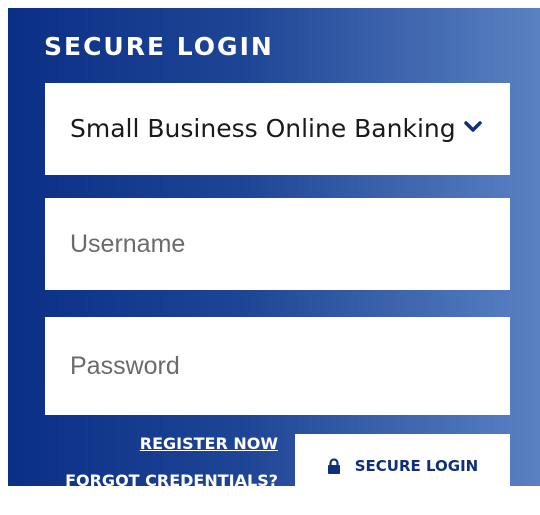 This screenshot has height=515, width=540. What do you see at coordinates (473, 126) in the screenshot?
I see `chevron-down-icon` at bounding box center [473, 126].